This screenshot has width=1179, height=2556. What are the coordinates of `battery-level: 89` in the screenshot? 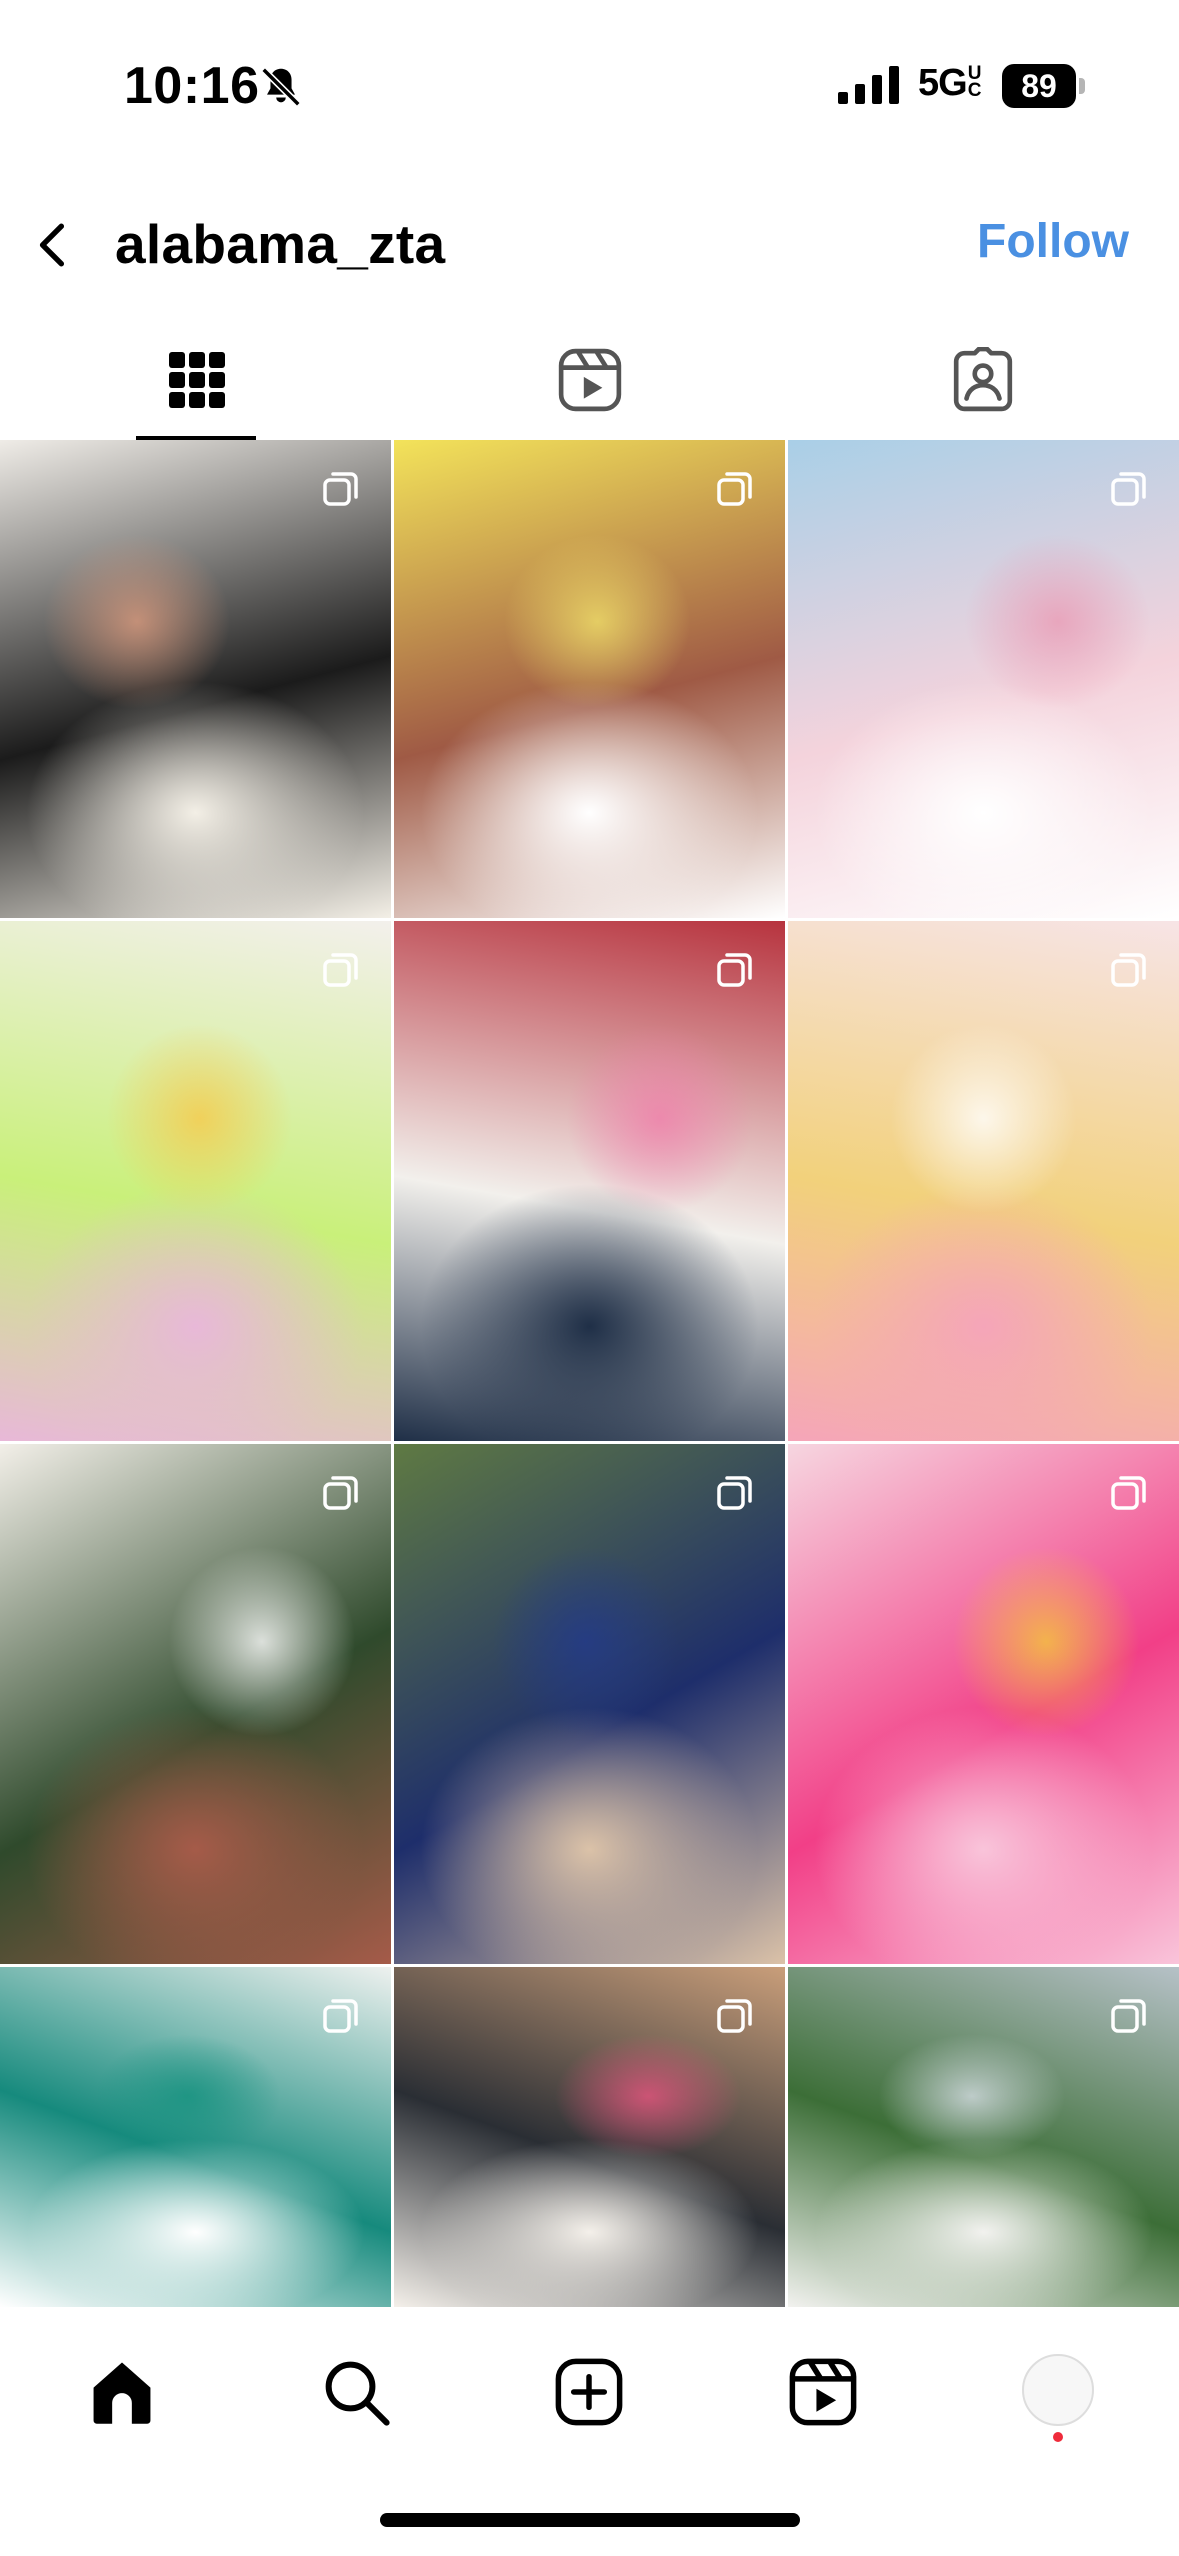 It's located at (1039, 86).